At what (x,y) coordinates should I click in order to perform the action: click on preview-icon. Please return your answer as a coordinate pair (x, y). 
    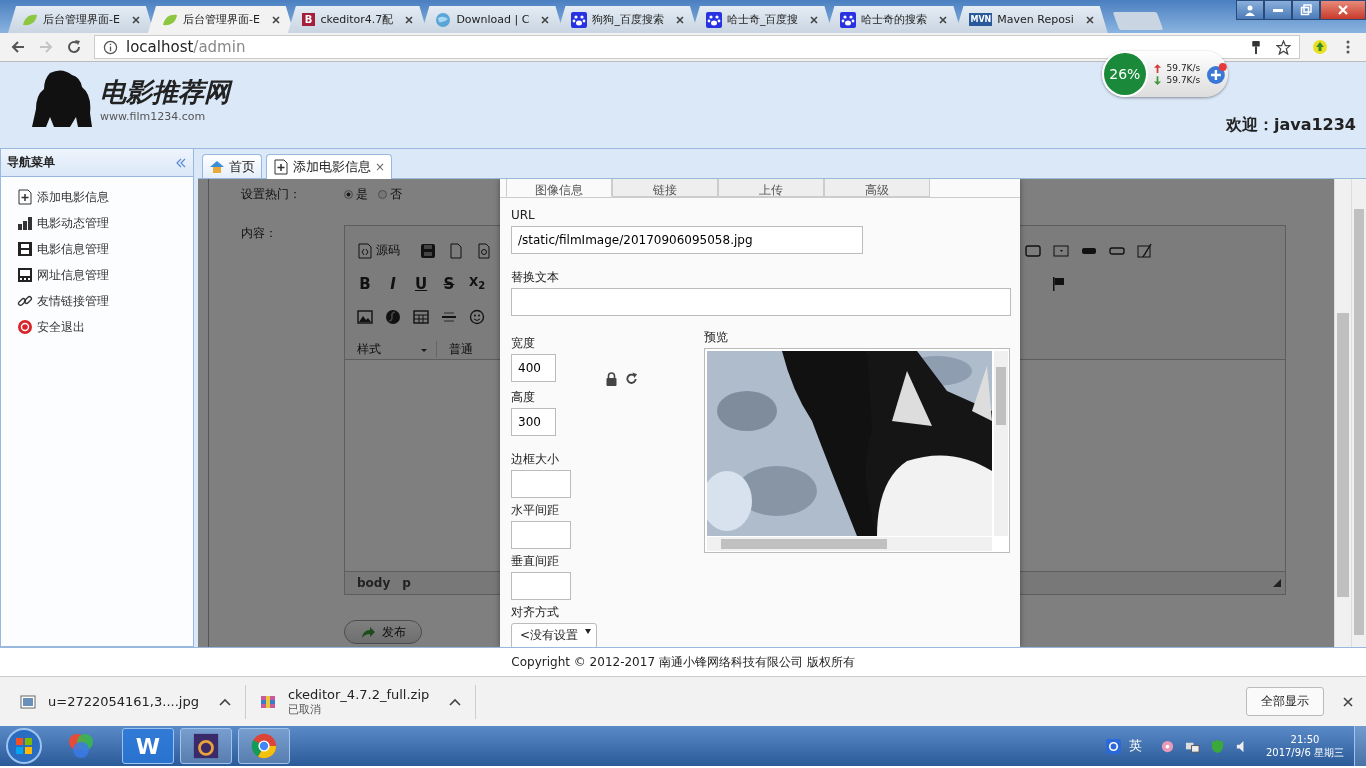
    Looking at the image, I should click on (484, 250).